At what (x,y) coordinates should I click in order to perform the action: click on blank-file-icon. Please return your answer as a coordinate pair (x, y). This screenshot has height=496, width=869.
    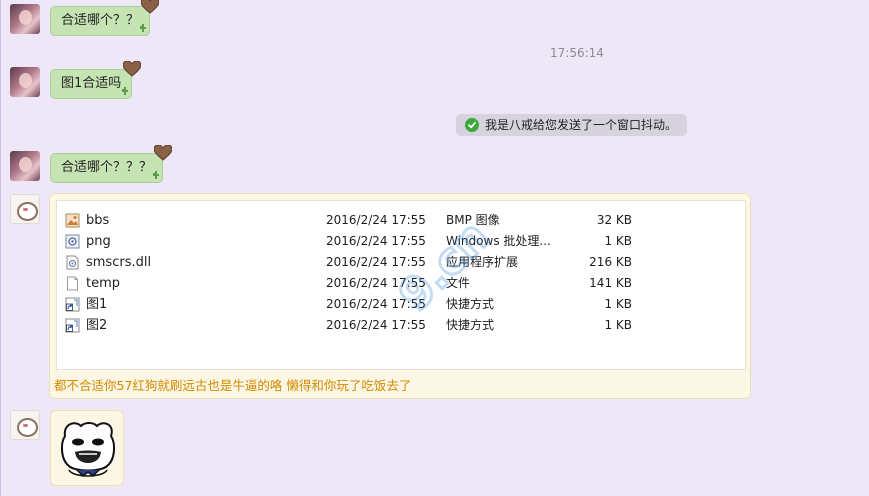
    Looking at the image, I should click on (72, 283).